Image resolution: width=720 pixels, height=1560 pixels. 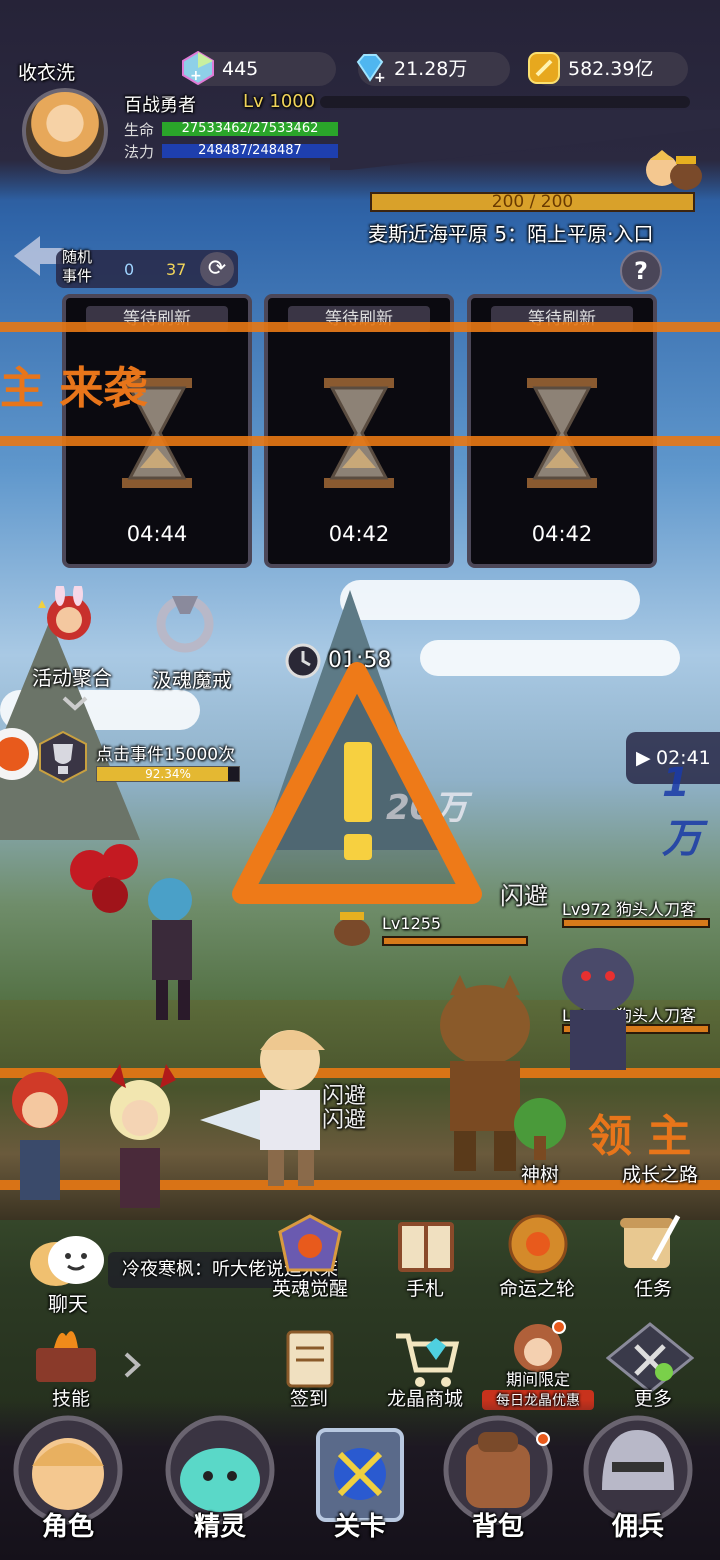 I want to click on task-scroll-icon, so click(x=650, y=1243).